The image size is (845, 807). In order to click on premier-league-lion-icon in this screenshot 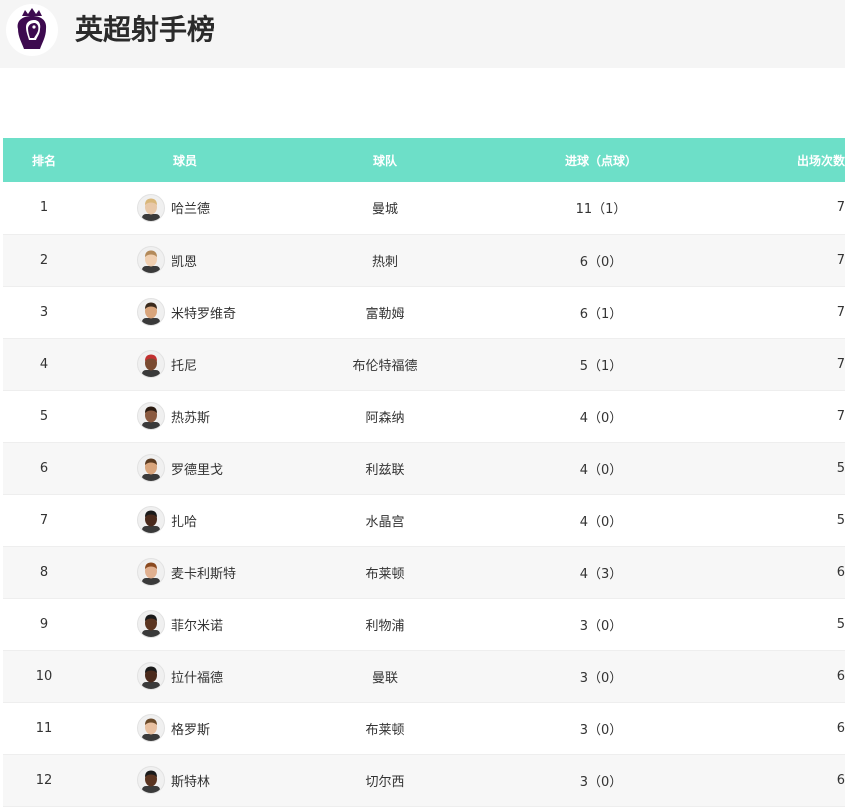, I will do `click(32, 30)`.